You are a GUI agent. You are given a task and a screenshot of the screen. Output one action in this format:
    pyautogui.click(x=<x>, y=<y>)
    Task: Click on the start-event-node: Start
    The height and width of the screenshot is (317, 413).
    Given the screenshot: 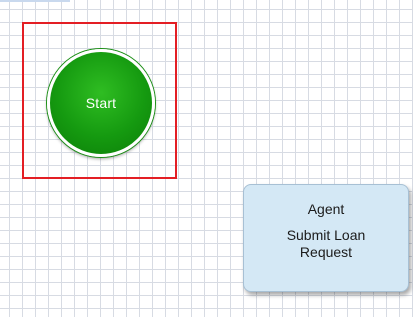 What is the action you would take?
    pyautogui.click(x=101, y=103)
    